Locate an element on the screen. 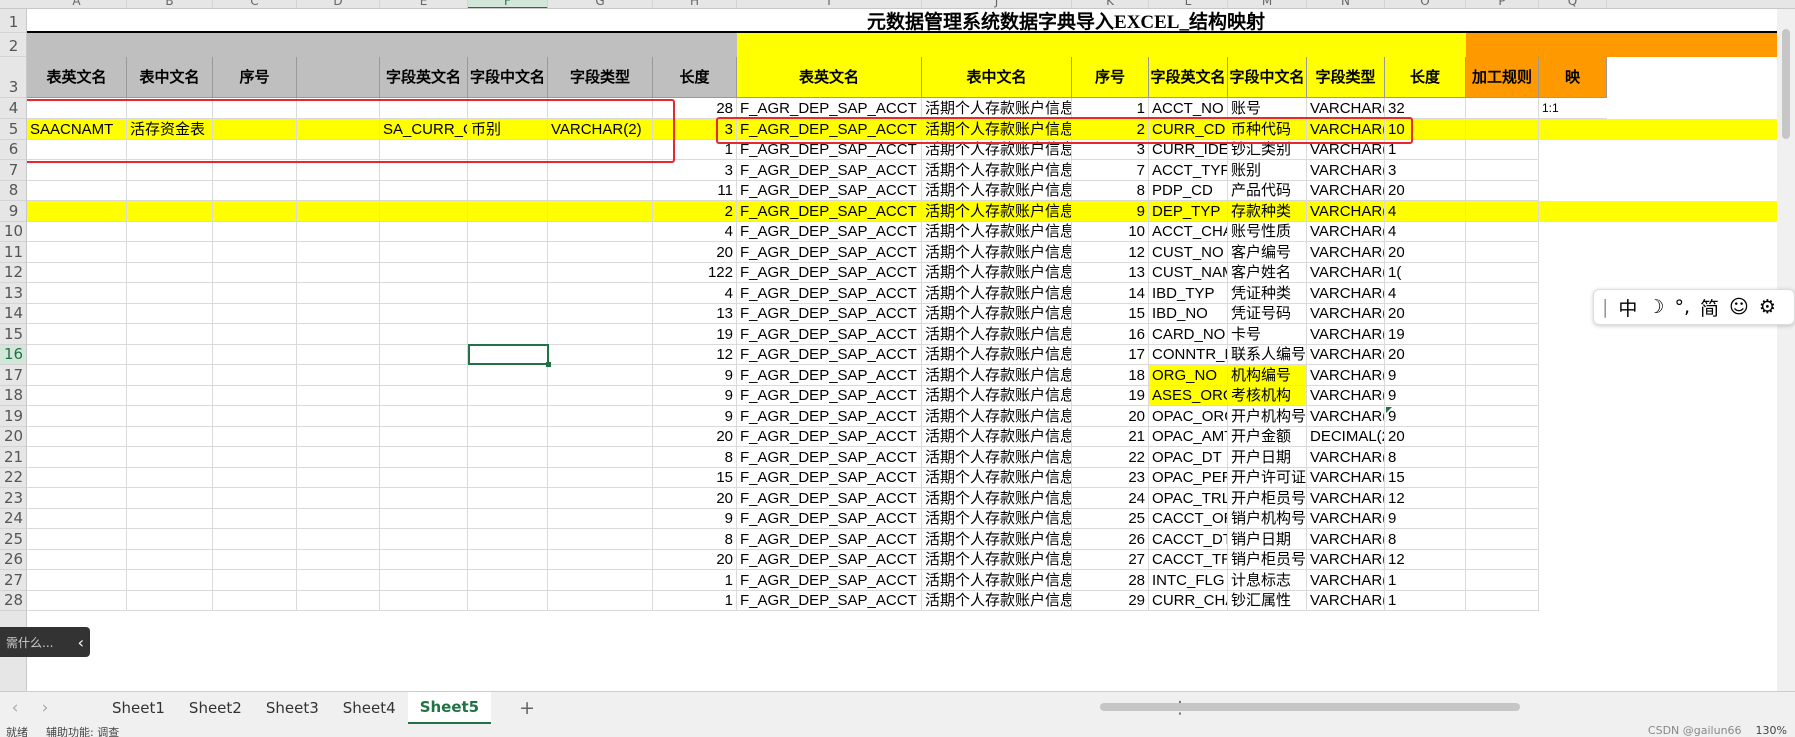 This screenshot has width=1795, height=737. header-left-6: 字段类型 is located at coordinates (600, 77).